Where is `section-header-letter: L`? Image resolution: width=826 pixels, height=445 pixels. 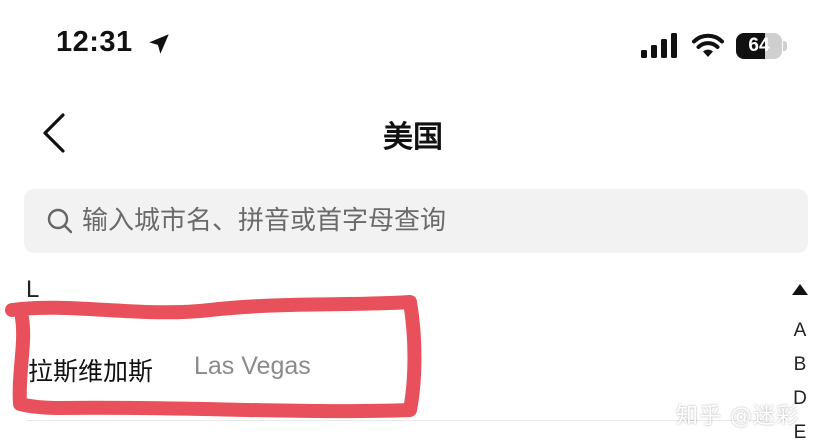 section-header-letter: L is located at coordinates (33, 289).